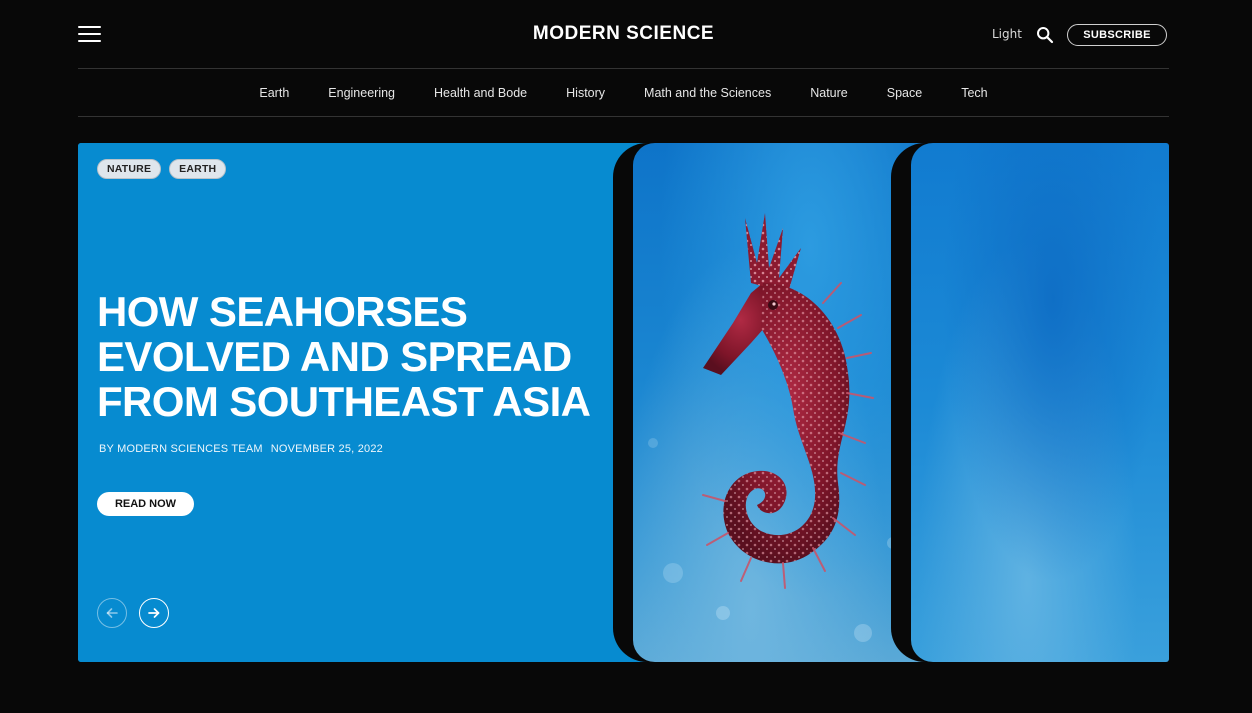  Describe the element at coordinates (481, 93) in the screenshot. I see `nav-item-health: Health and Bode` at that location.